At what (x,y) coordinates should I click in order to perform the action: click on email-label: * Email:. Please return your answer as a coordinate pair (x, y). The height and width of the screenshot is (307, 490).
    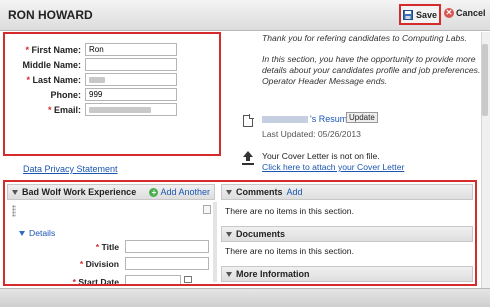
    Looking at the image, I should click on (64, 110).